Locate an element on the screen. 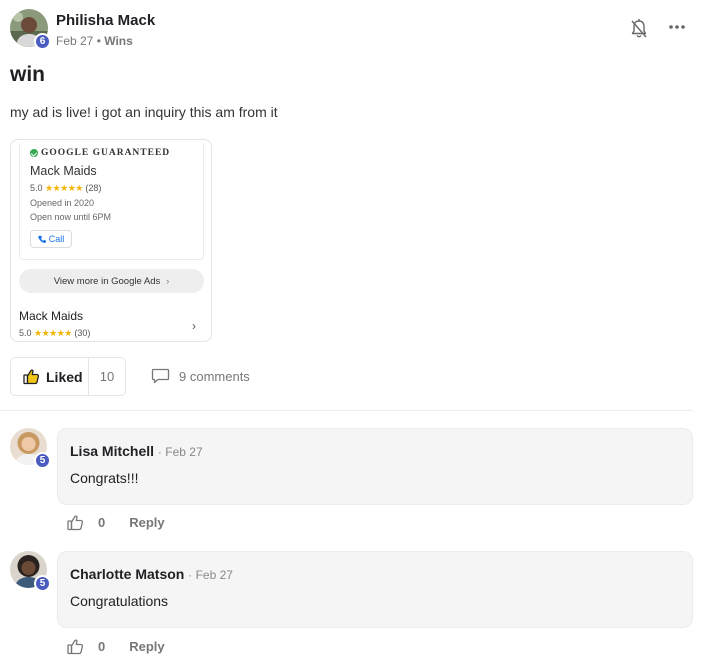 The image size is (716, 658). call-label: Call is located at coordinates (56, 239).